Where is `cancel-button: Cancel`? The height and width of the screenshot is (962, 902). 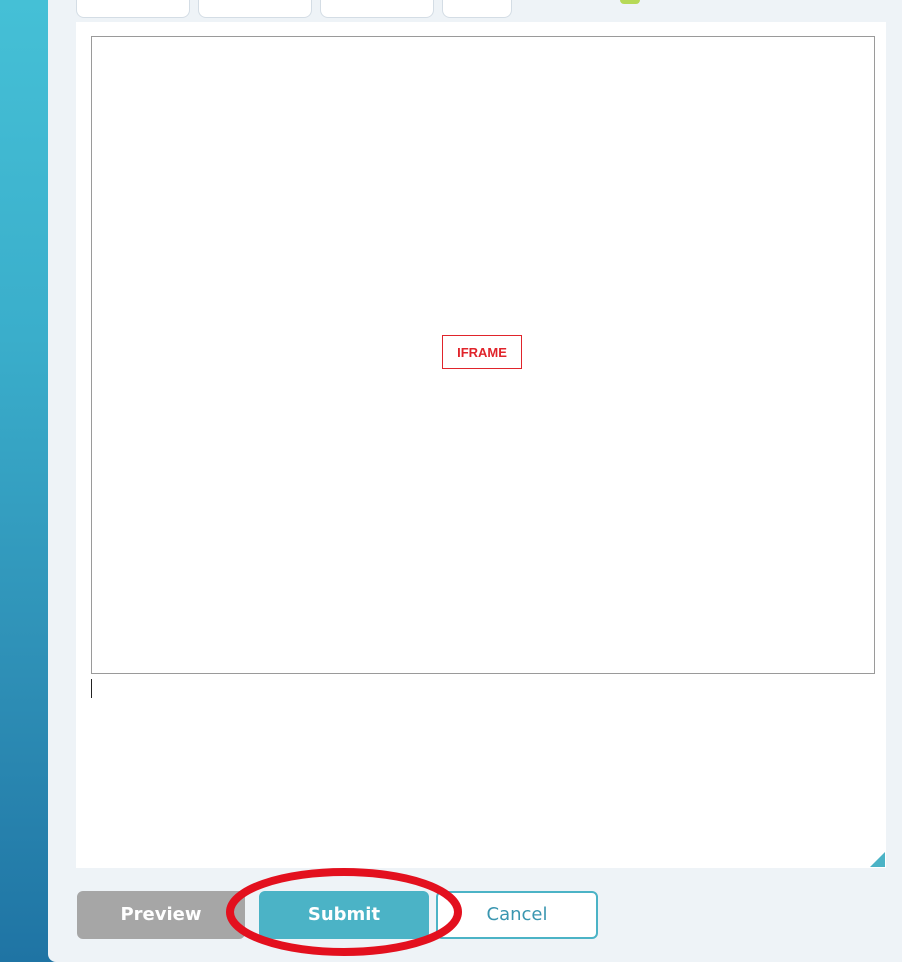
cancel-button: Cancel is located at coordinates (517, 915).